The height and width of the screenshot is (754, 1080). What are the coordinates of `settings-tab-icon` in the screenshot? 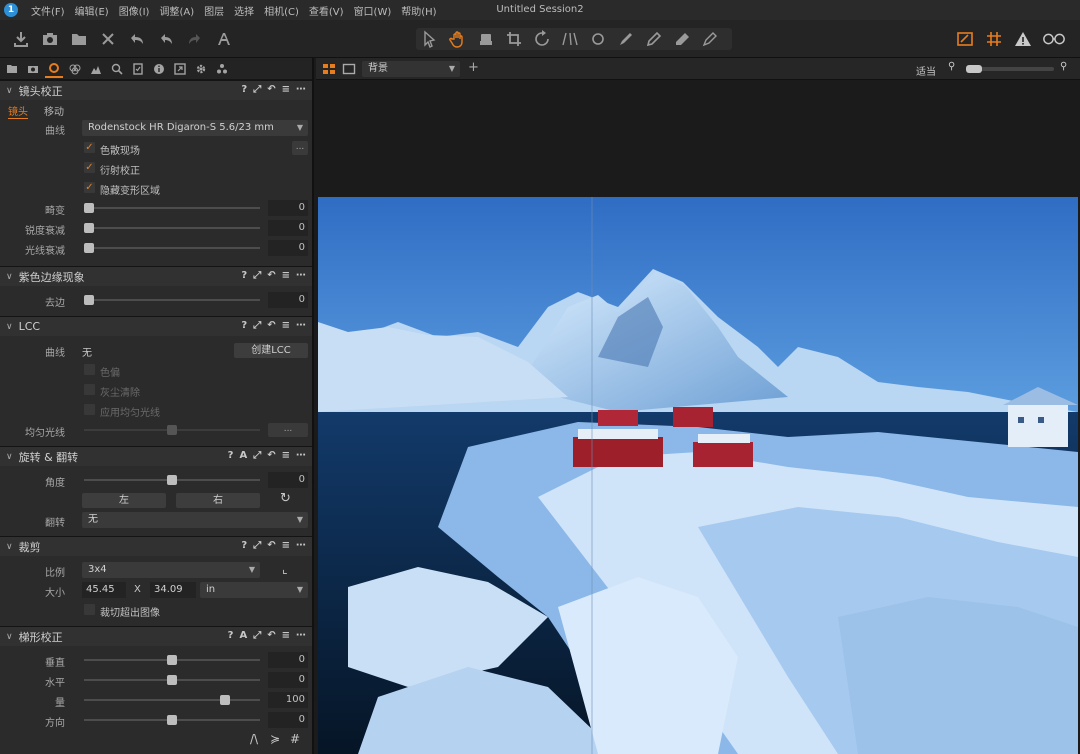 It's located at (201, 69).